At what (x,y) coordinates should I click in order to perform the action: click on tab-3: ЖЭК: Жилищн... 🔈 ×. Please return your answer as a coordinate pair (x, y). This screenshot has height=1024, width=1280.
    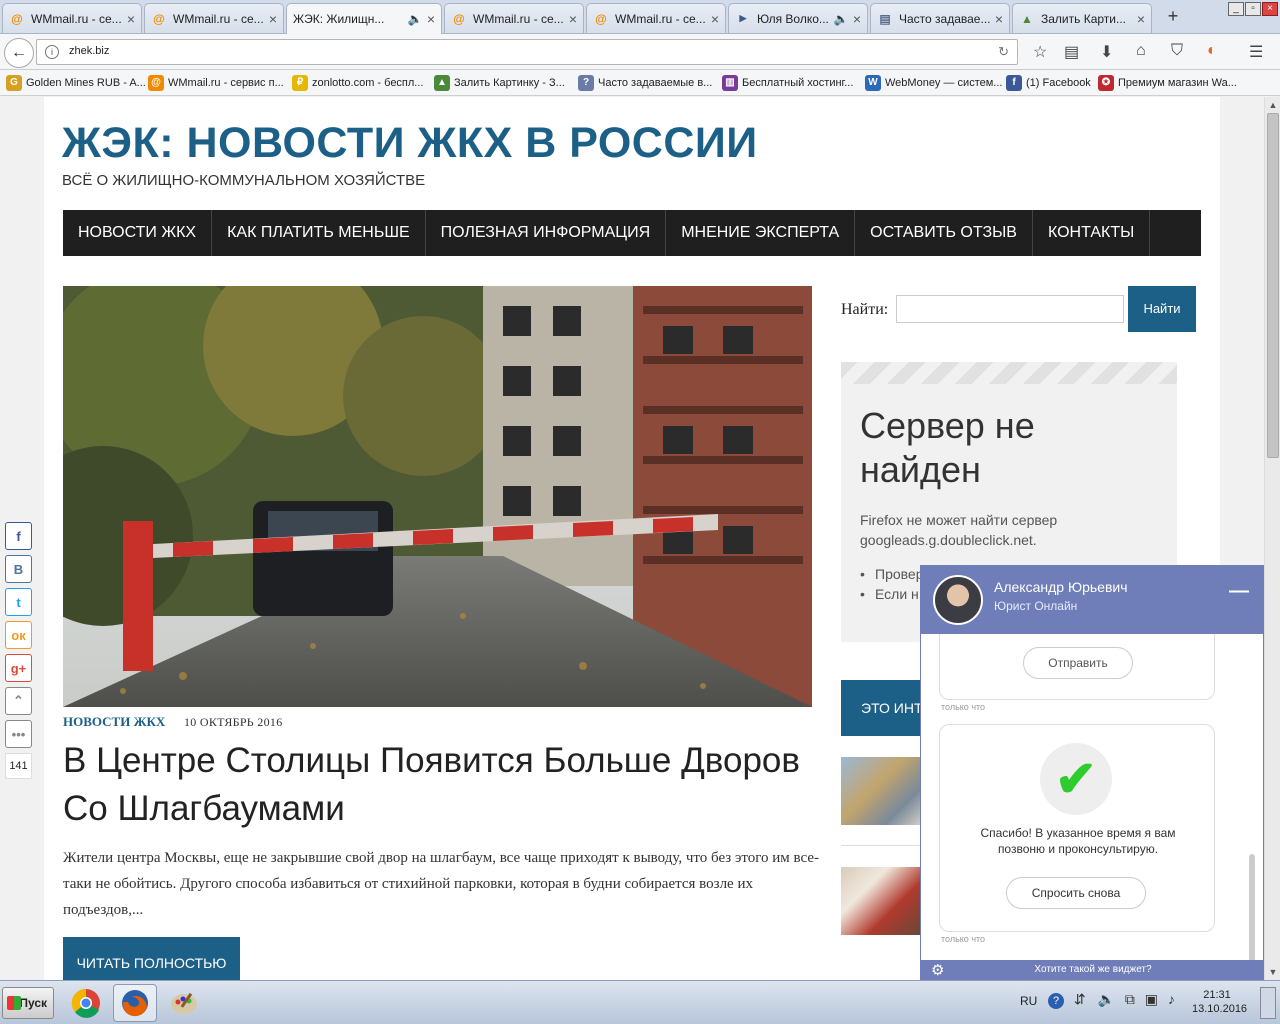
    Looking at the image, I should click on (364, 18).